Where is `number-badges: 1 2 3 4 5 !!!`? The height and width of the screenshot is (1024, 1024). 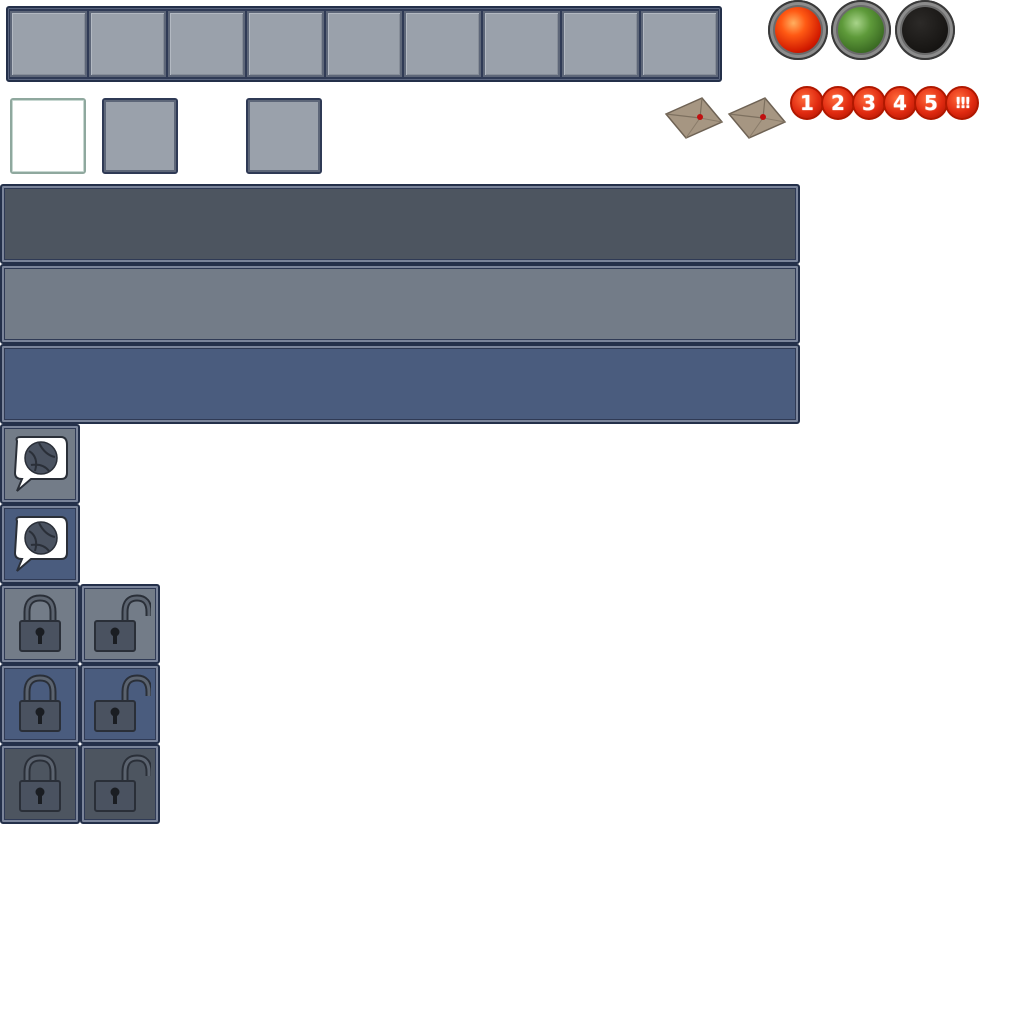
number-badges: 1 2 3 4 5 !!! is located at coordinates (884, 103).